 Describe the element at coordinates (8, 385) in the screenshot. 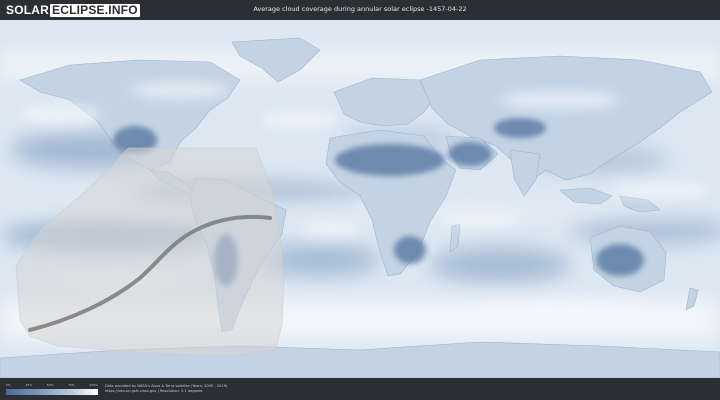

I see `legend-tick: 0%` at that location.